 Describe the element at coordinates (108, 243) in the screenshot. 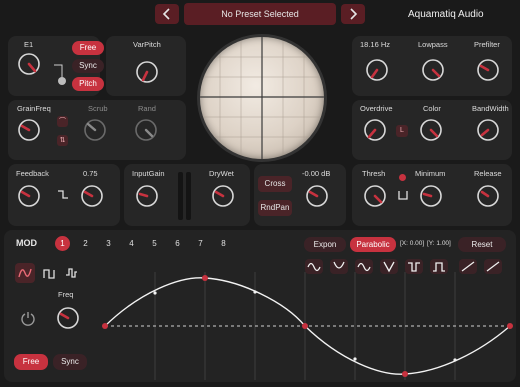

I see `mod-slot-3: 3` at that location.